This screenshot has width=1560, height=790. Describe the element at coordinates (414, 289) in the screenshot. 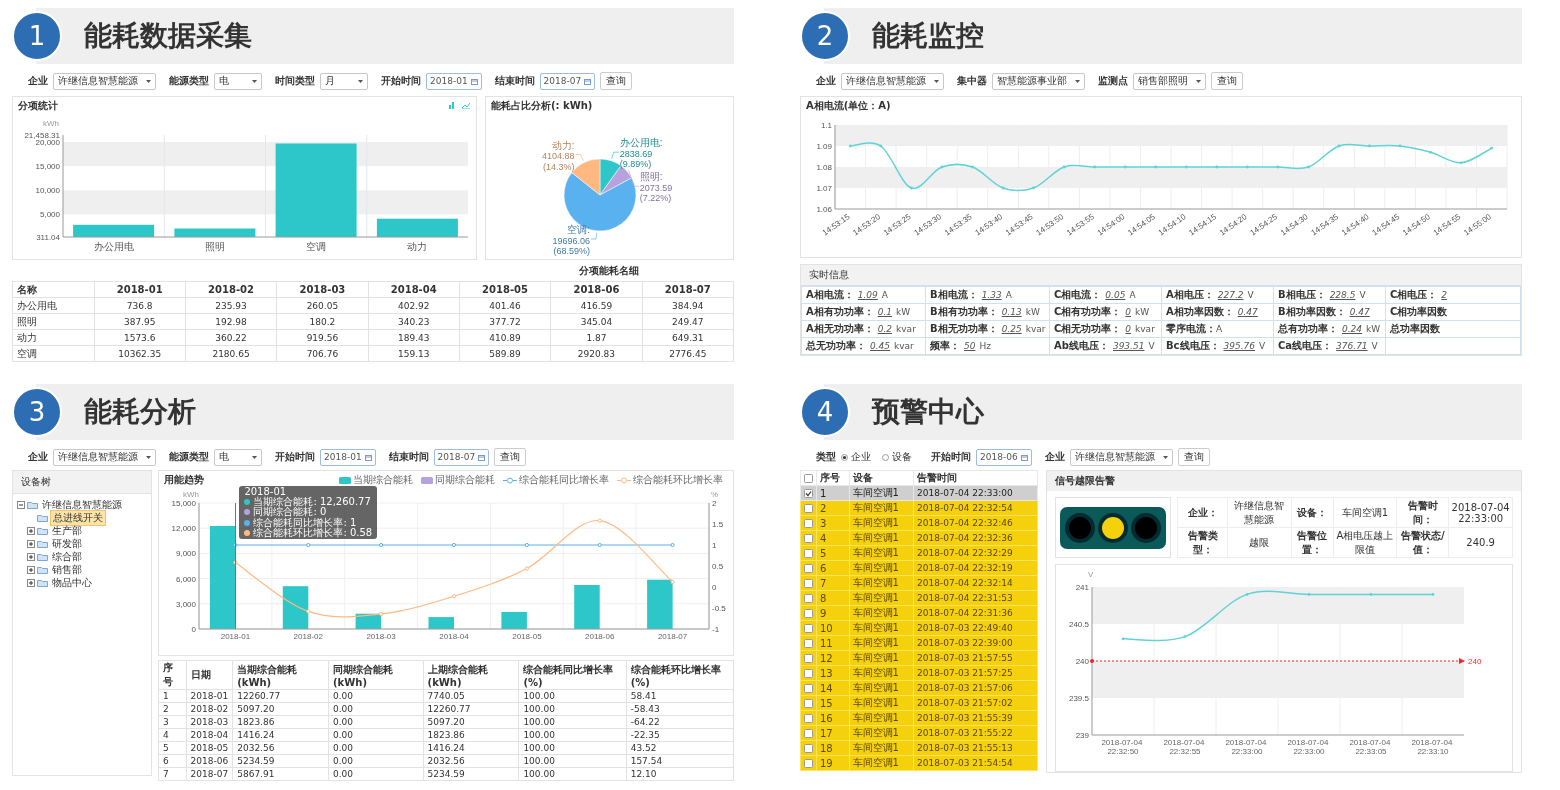

I see `column-header: 2018-04` at that location.